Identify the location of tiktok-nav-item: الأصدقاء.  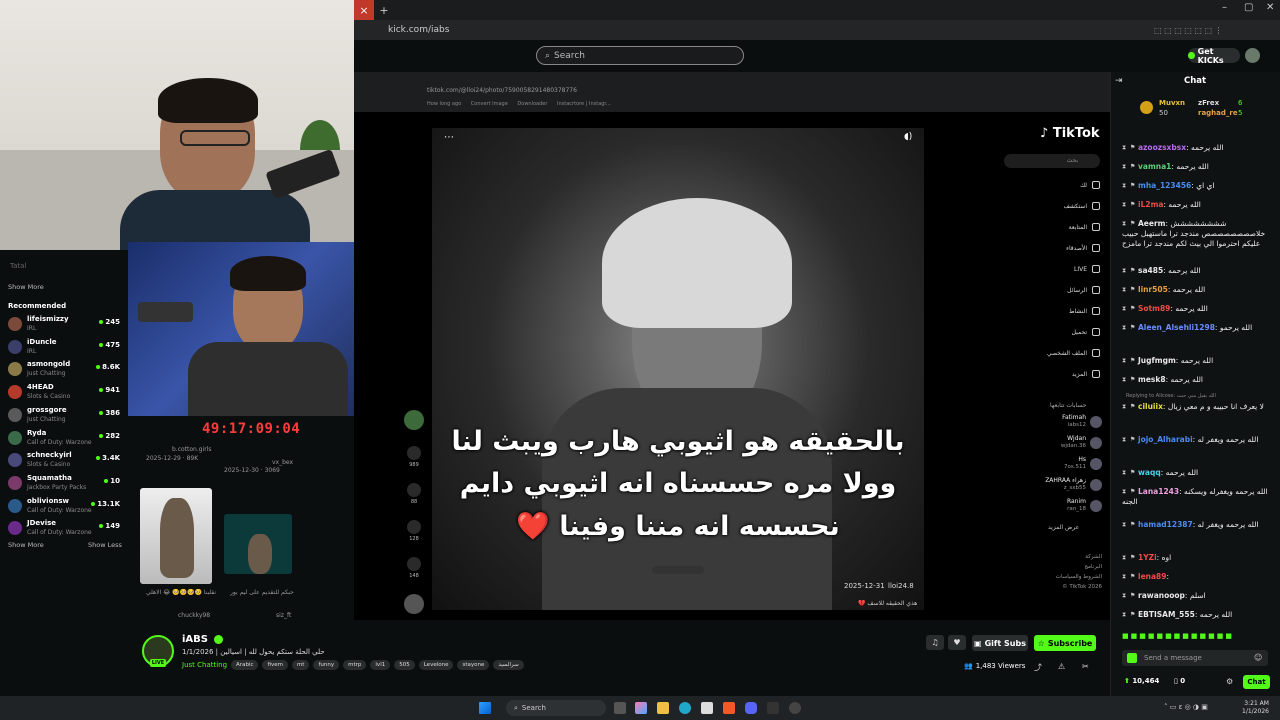
(1070, 248).